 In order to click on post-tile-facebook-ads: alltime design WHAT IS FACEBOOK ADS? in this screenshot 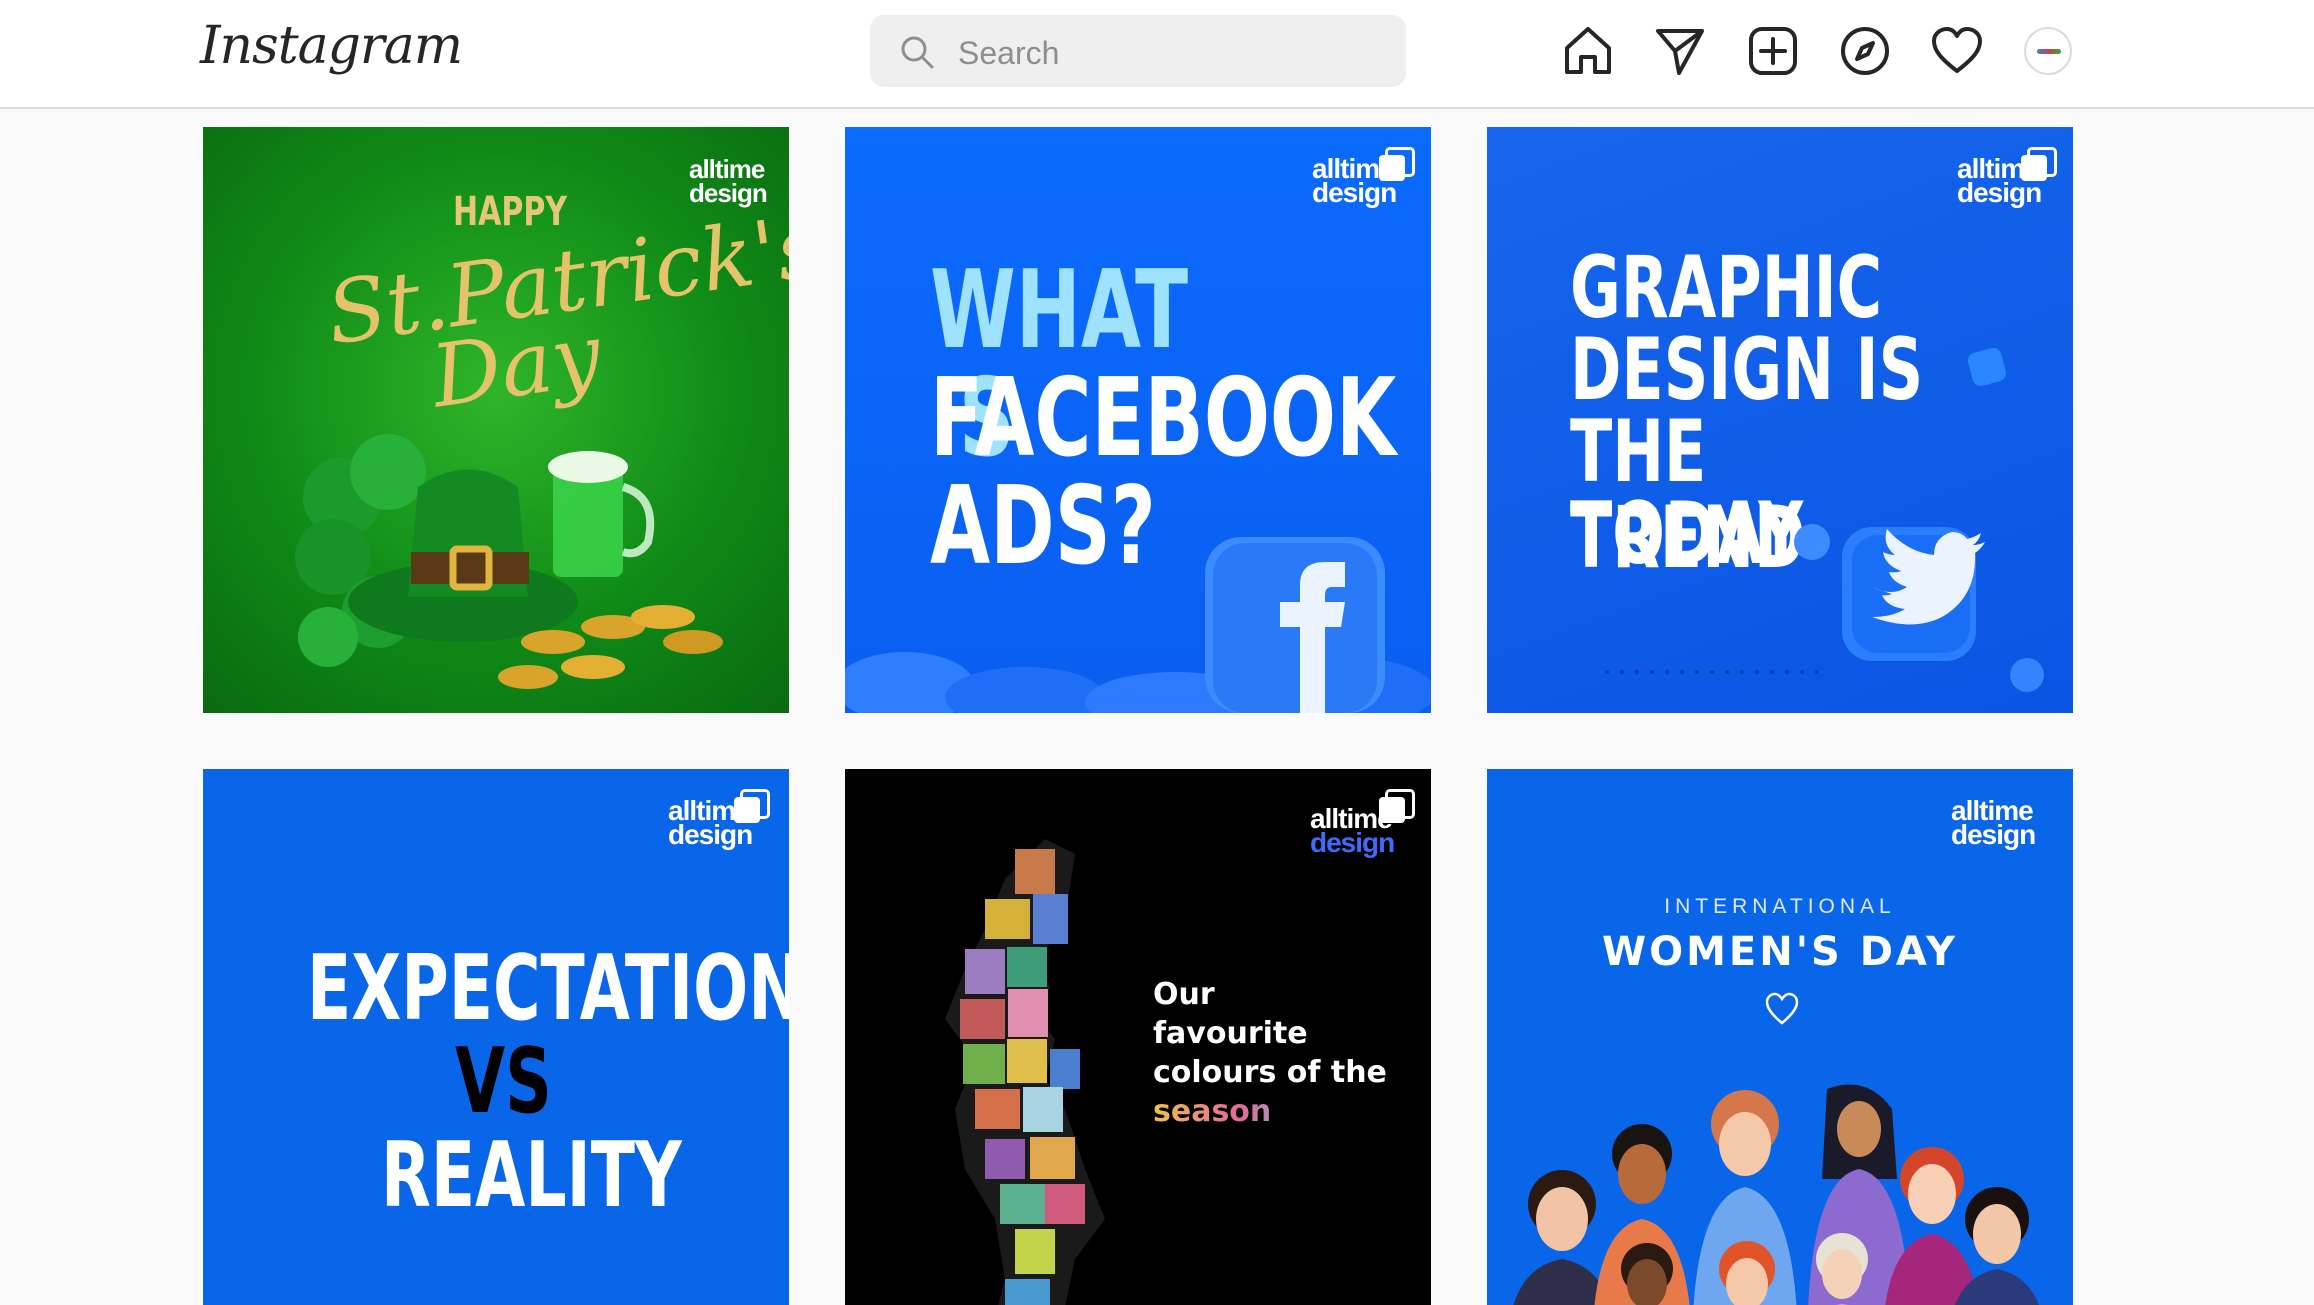, I will do `click(1138, 420)`.